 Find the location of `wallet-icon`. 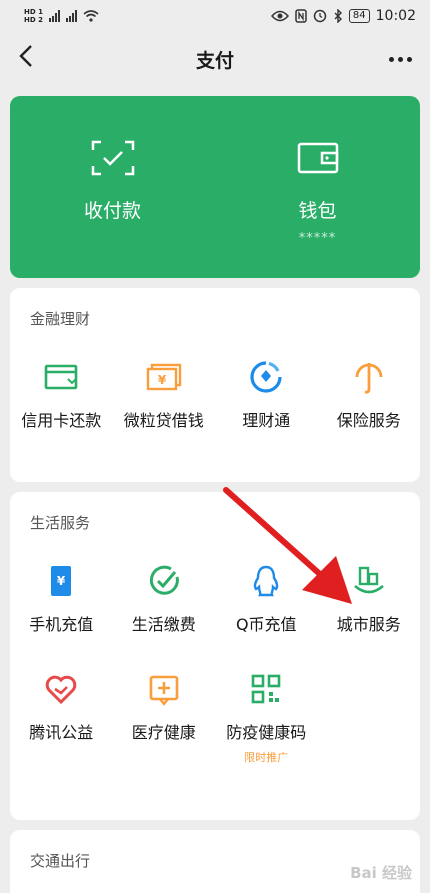

wallet-icon is located at coordinates (317, 158).